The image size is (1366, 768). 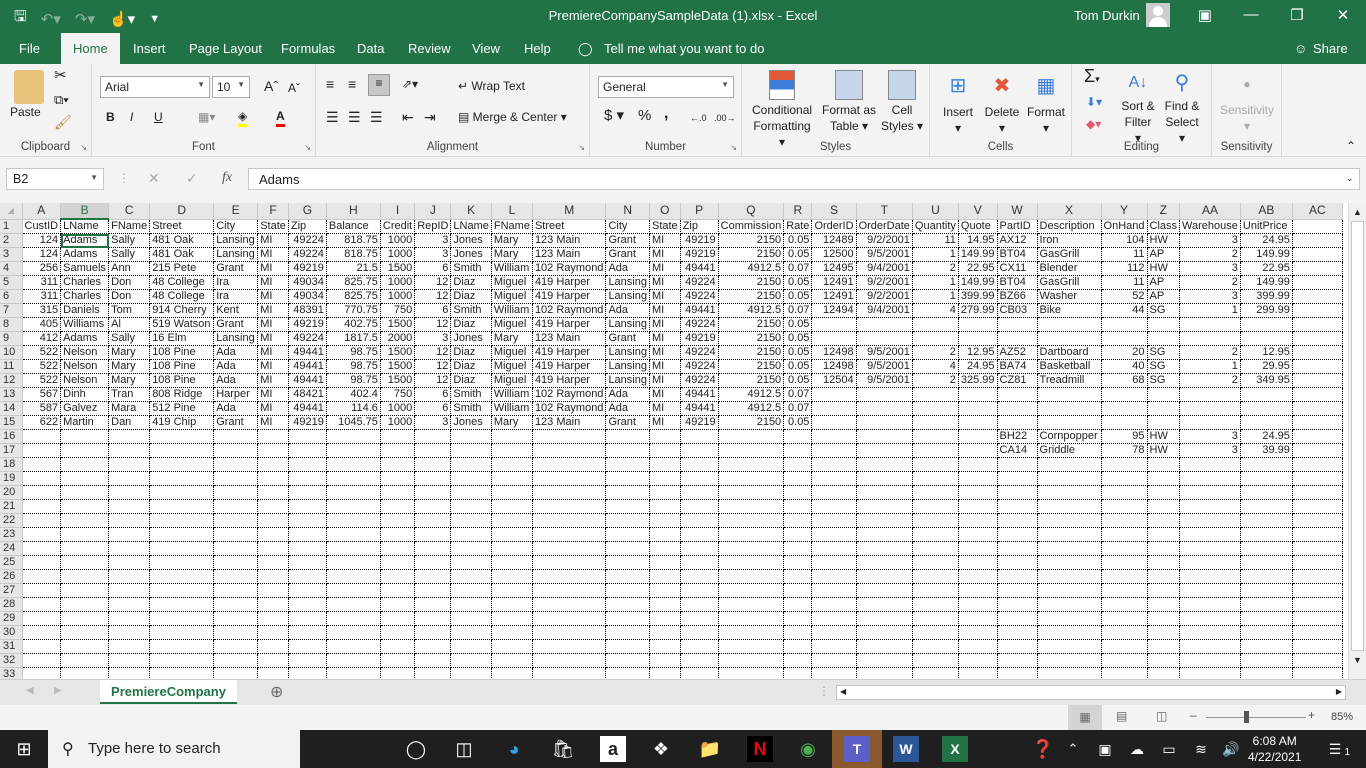 What do you see at coordinates (884, 422) in the screenshot?
I see `cell-t15` at bounding box center [884, 422].